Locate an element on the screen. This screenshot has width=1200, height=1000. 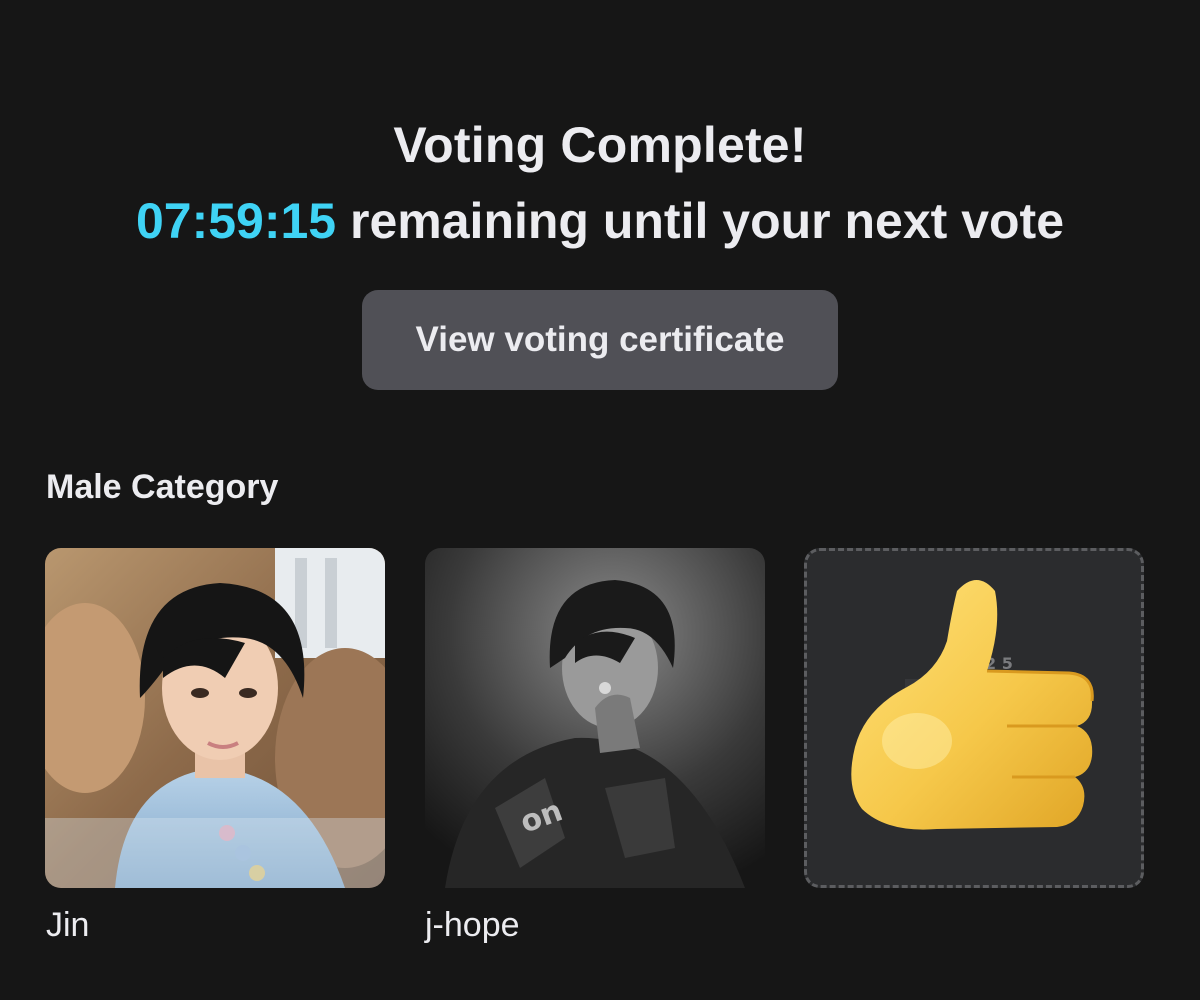
candidate-photo-jhope: on is located at coordinates (595, 718).